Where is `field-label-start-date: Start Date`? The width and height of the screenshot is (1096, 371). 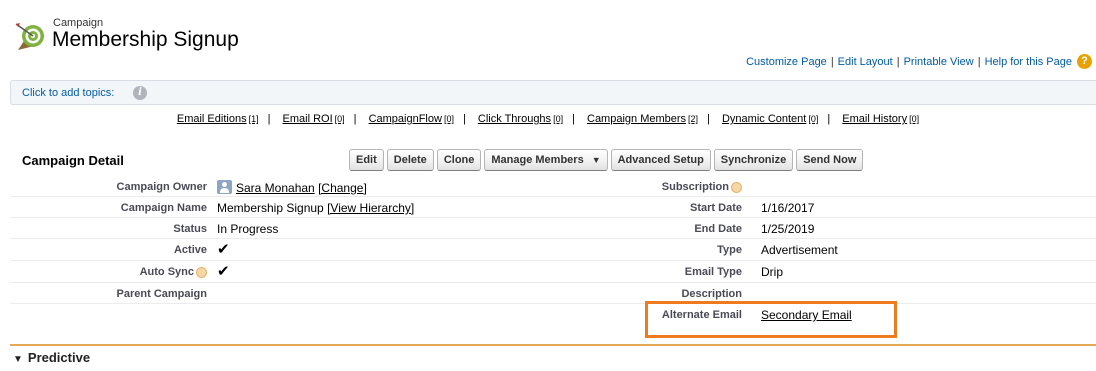 field-label-start-date: Start Date is located at coordinates (716, 208).